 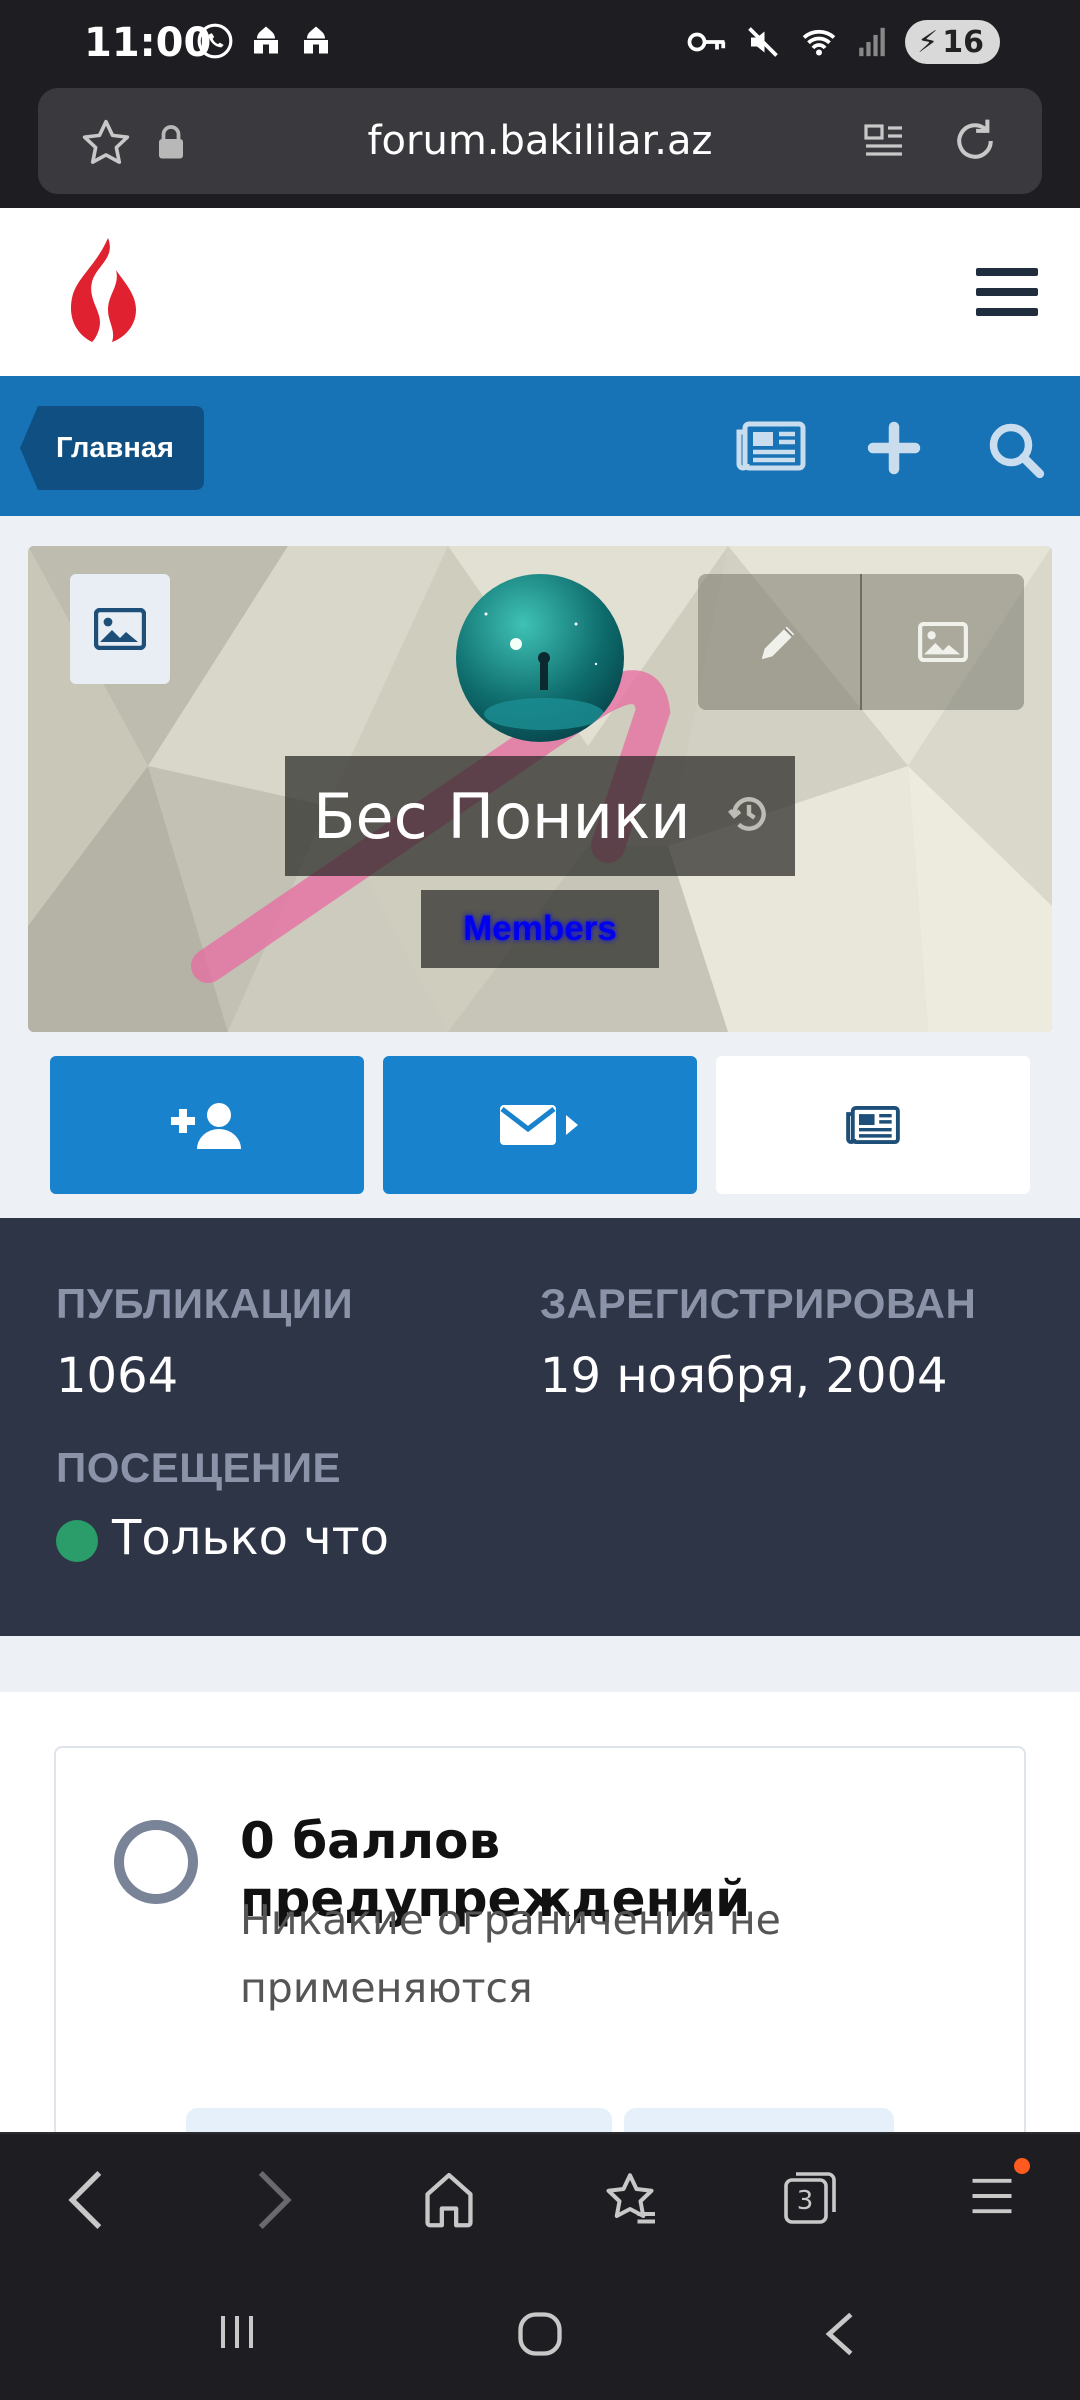 I want to click on cover-tools, so click(x=861, y=642).